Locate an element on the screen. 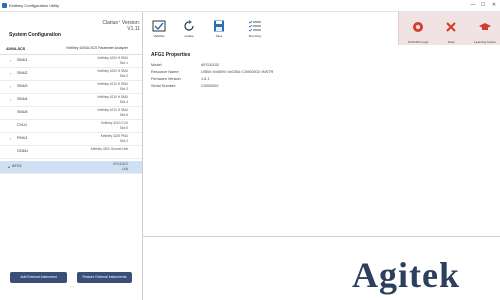 The height and width of the screenshot is (300, 500). save-icon is located at coordinates (219, 26).